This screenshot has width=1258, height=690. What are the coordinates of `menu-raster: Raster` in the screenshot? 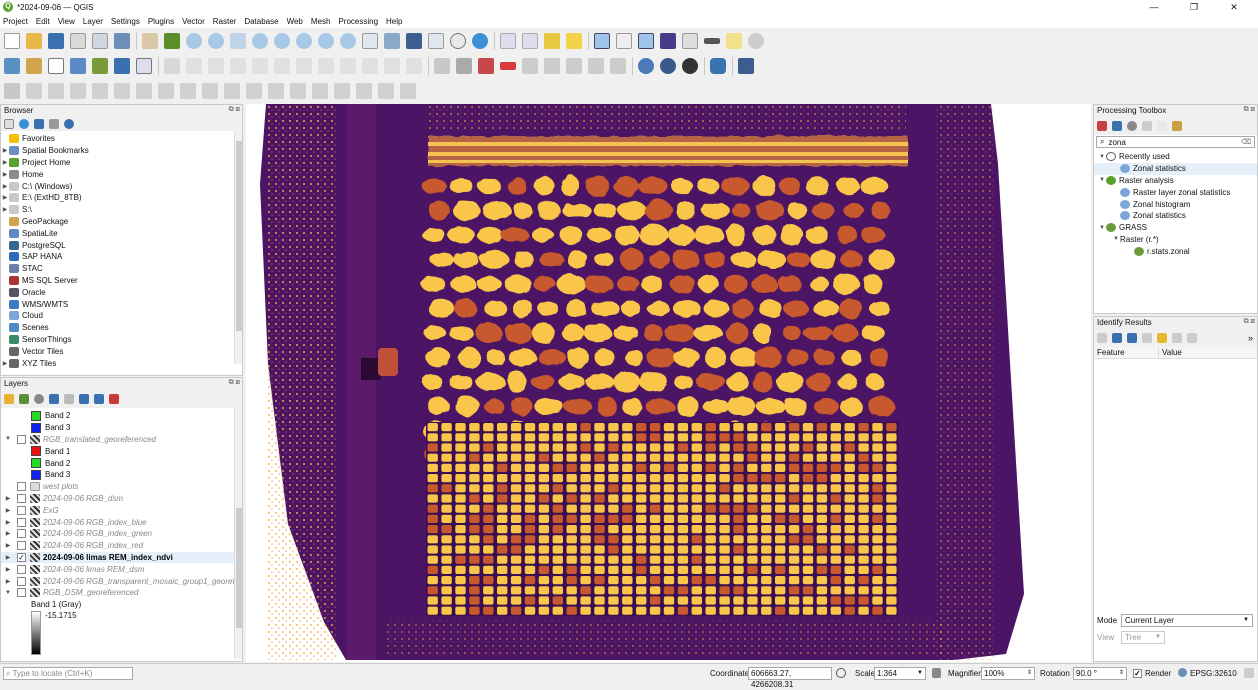 It's located at (225, 21).